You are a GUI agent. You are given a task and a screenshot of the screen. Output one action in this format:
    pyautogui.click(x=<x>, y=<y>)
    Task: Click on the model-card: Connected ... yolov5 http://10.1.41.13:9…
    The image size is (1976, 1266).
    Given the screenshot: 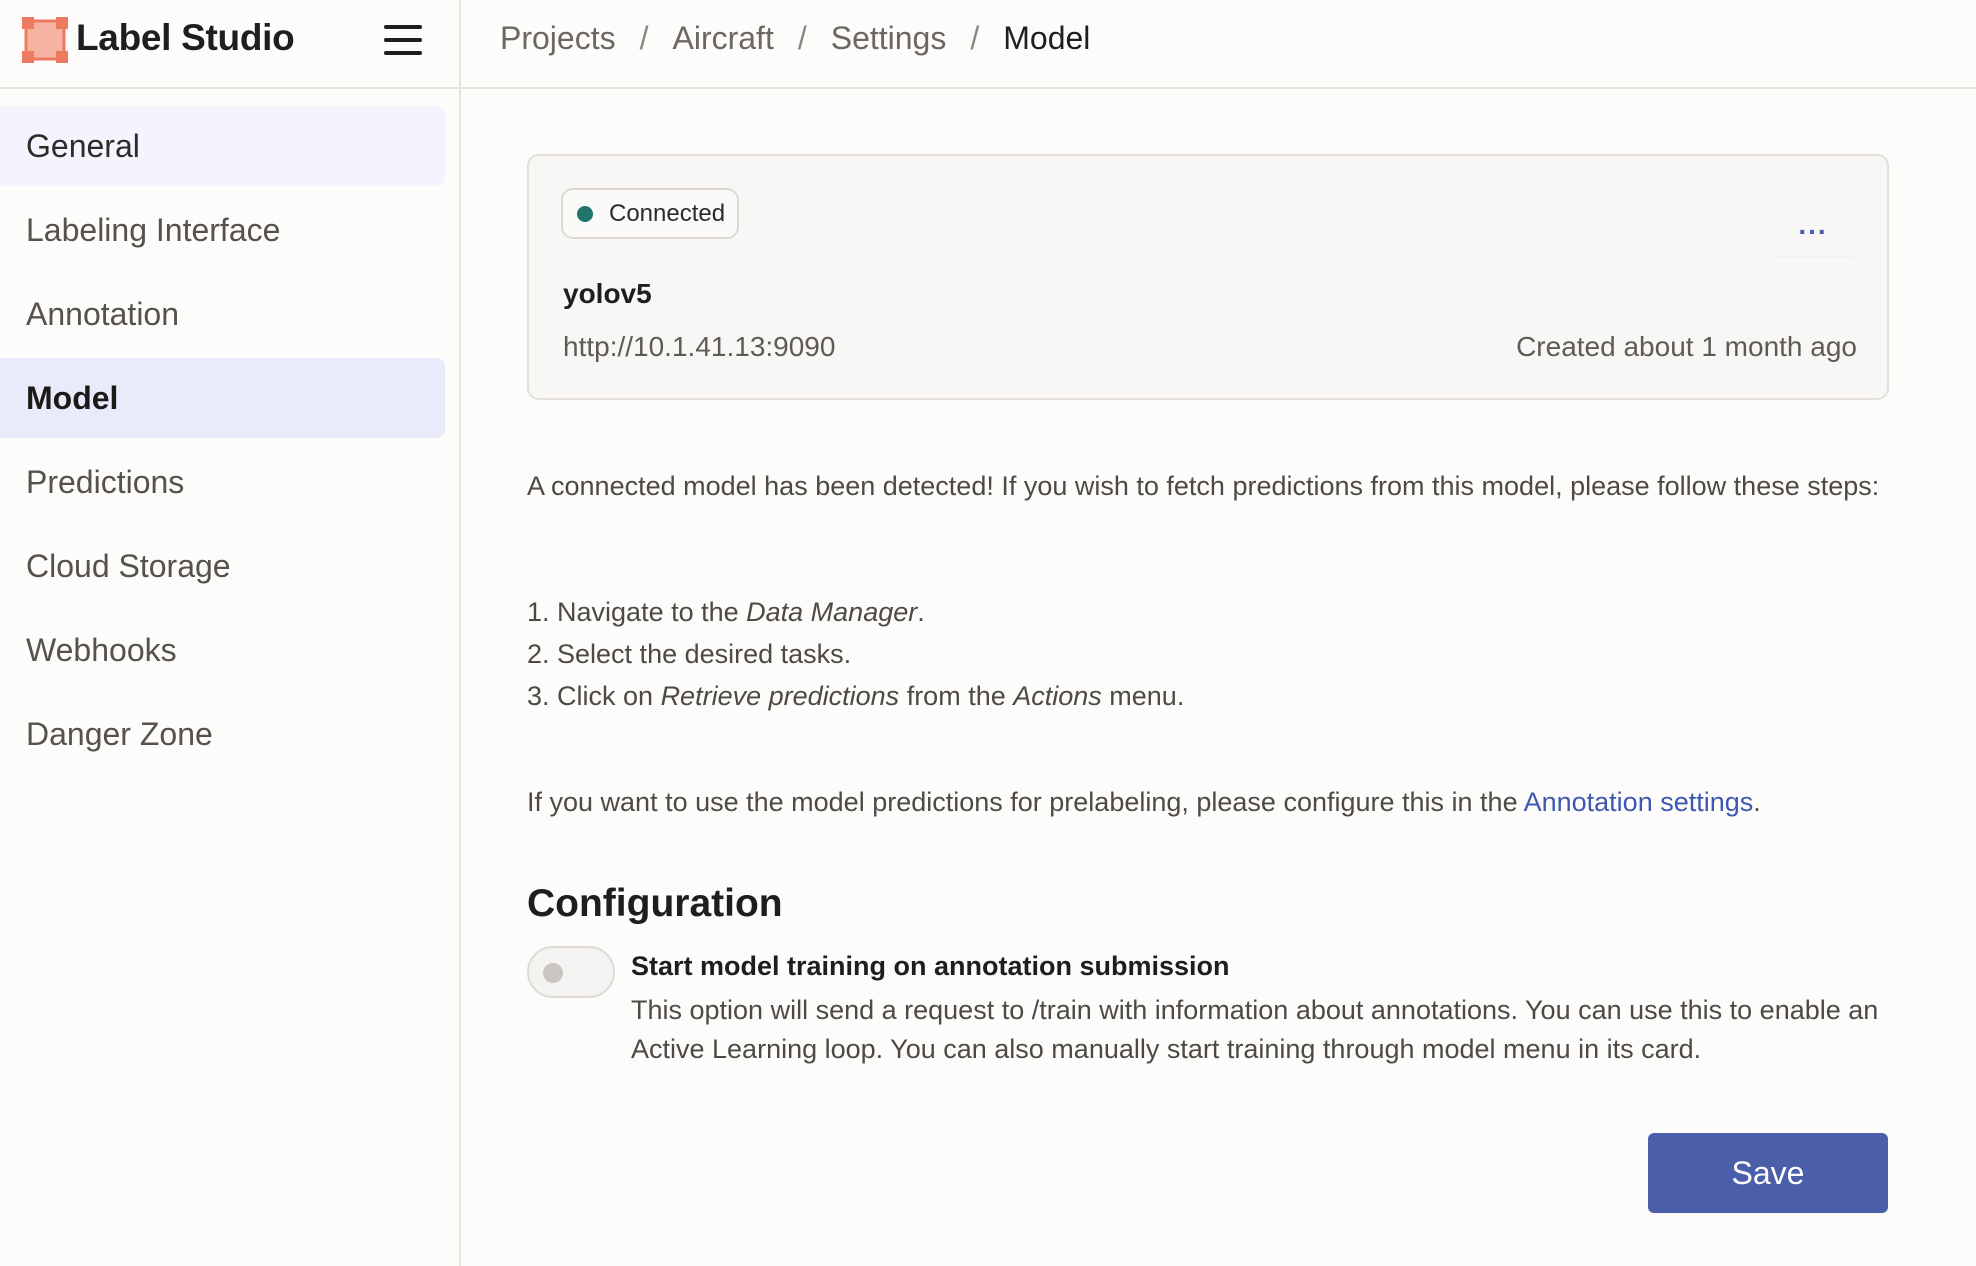 What is the action you would take?
    pyautogui.click(x=1208, y=277)
    